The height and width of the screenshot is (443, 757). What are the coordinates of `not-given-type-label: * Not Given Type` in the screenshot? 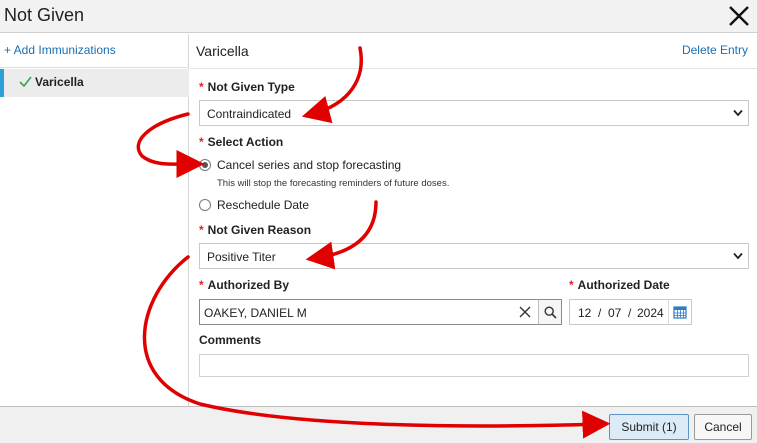 It's located at (247, 87).